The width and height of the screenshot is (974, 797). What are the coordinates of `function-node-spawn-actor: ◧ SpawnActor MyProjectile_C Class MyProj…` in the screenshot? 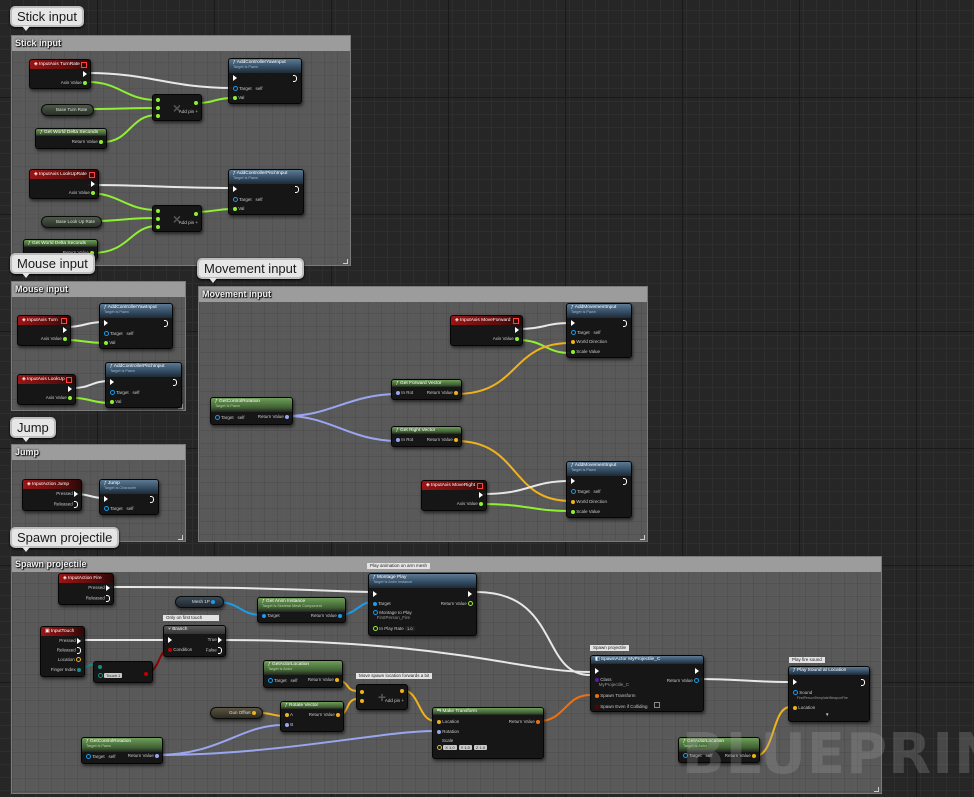 It's located at (647, 683).